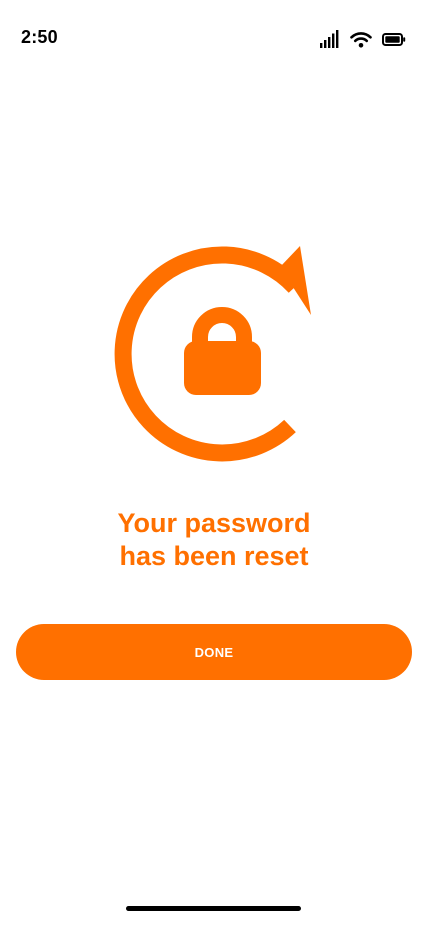 The width and height of the screenshot is (428, 926). I want to click on success-message: Your password has been reset, so click(214, 540).